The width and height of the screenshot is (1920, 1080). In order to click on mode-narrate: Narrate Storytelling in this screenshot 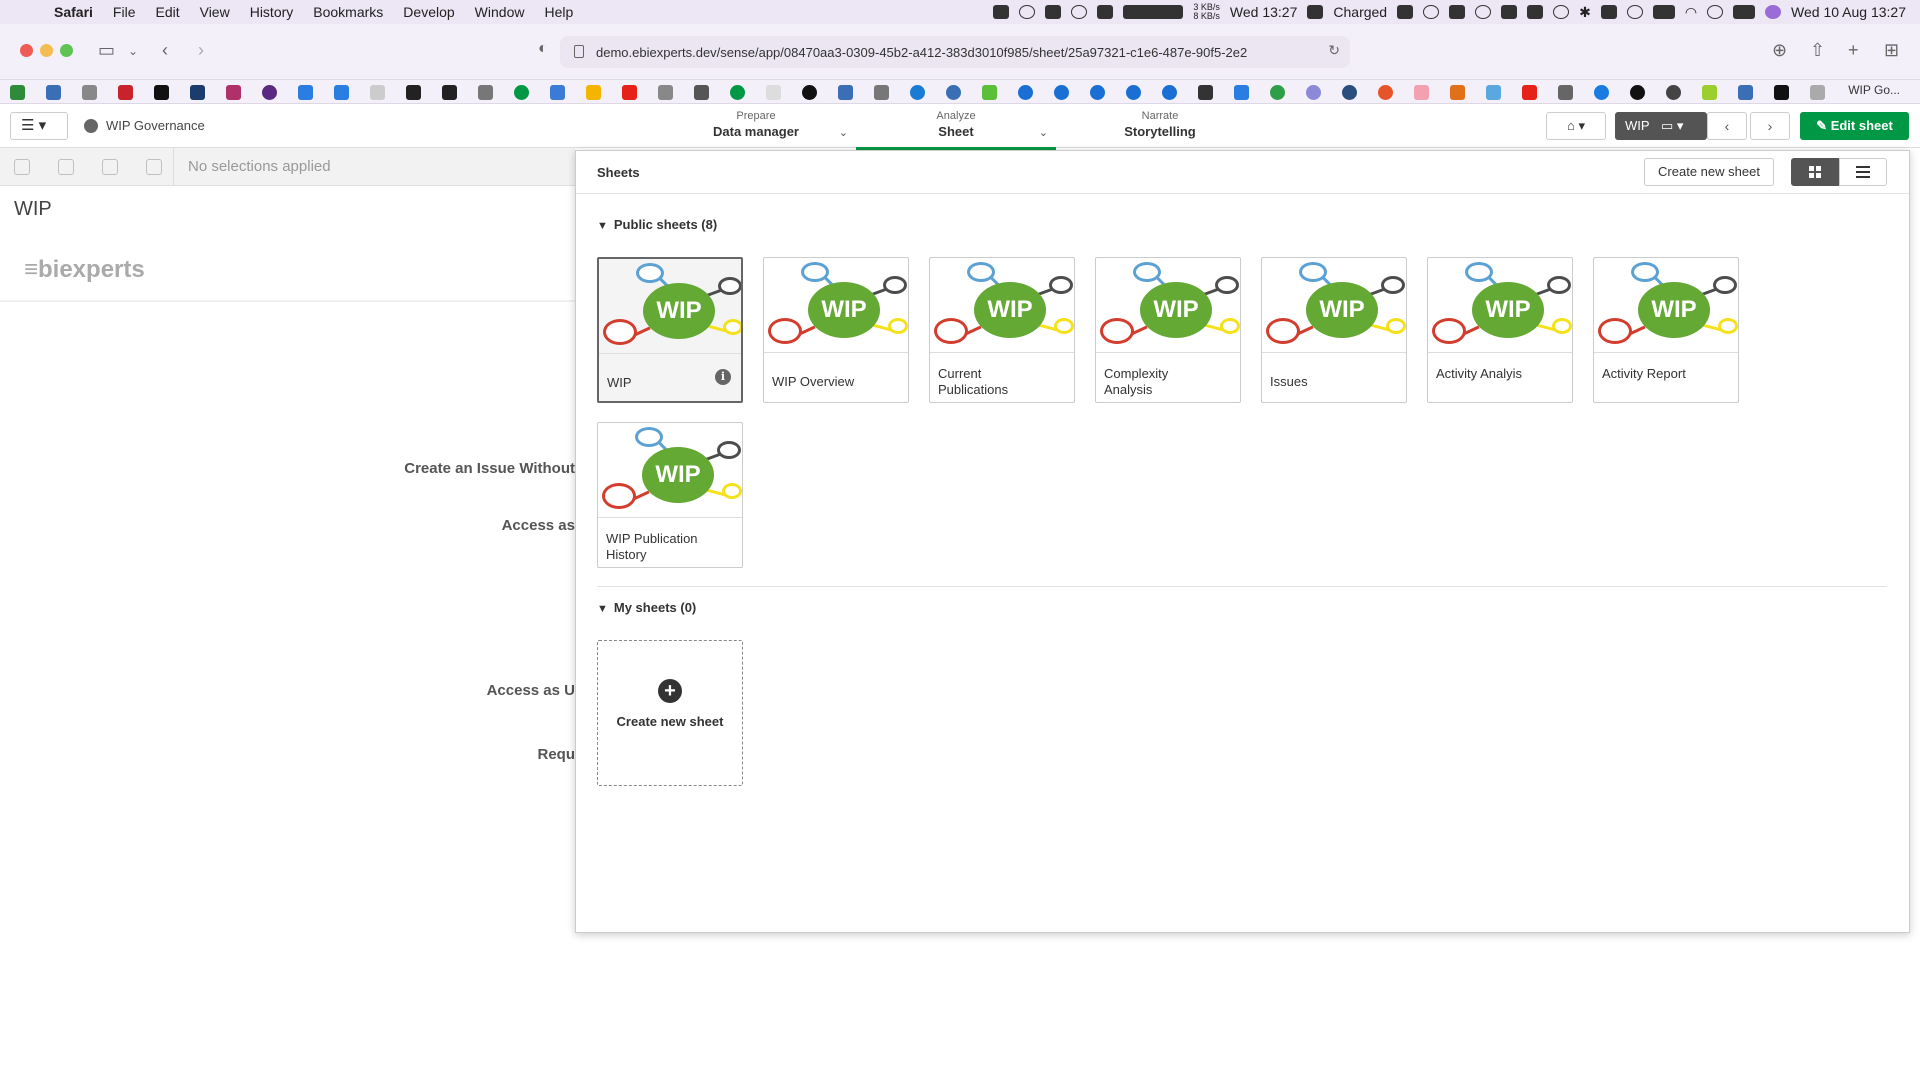, I will do `click(1160, 124)`.